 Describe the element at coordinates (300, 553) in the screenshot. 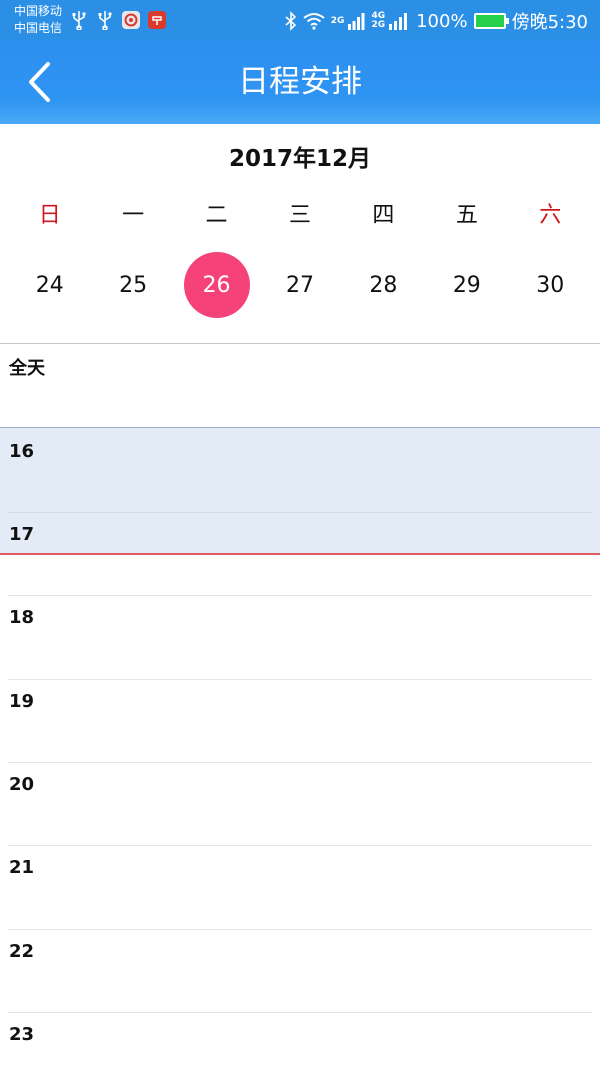

I see `hour-row: 17` at that location.